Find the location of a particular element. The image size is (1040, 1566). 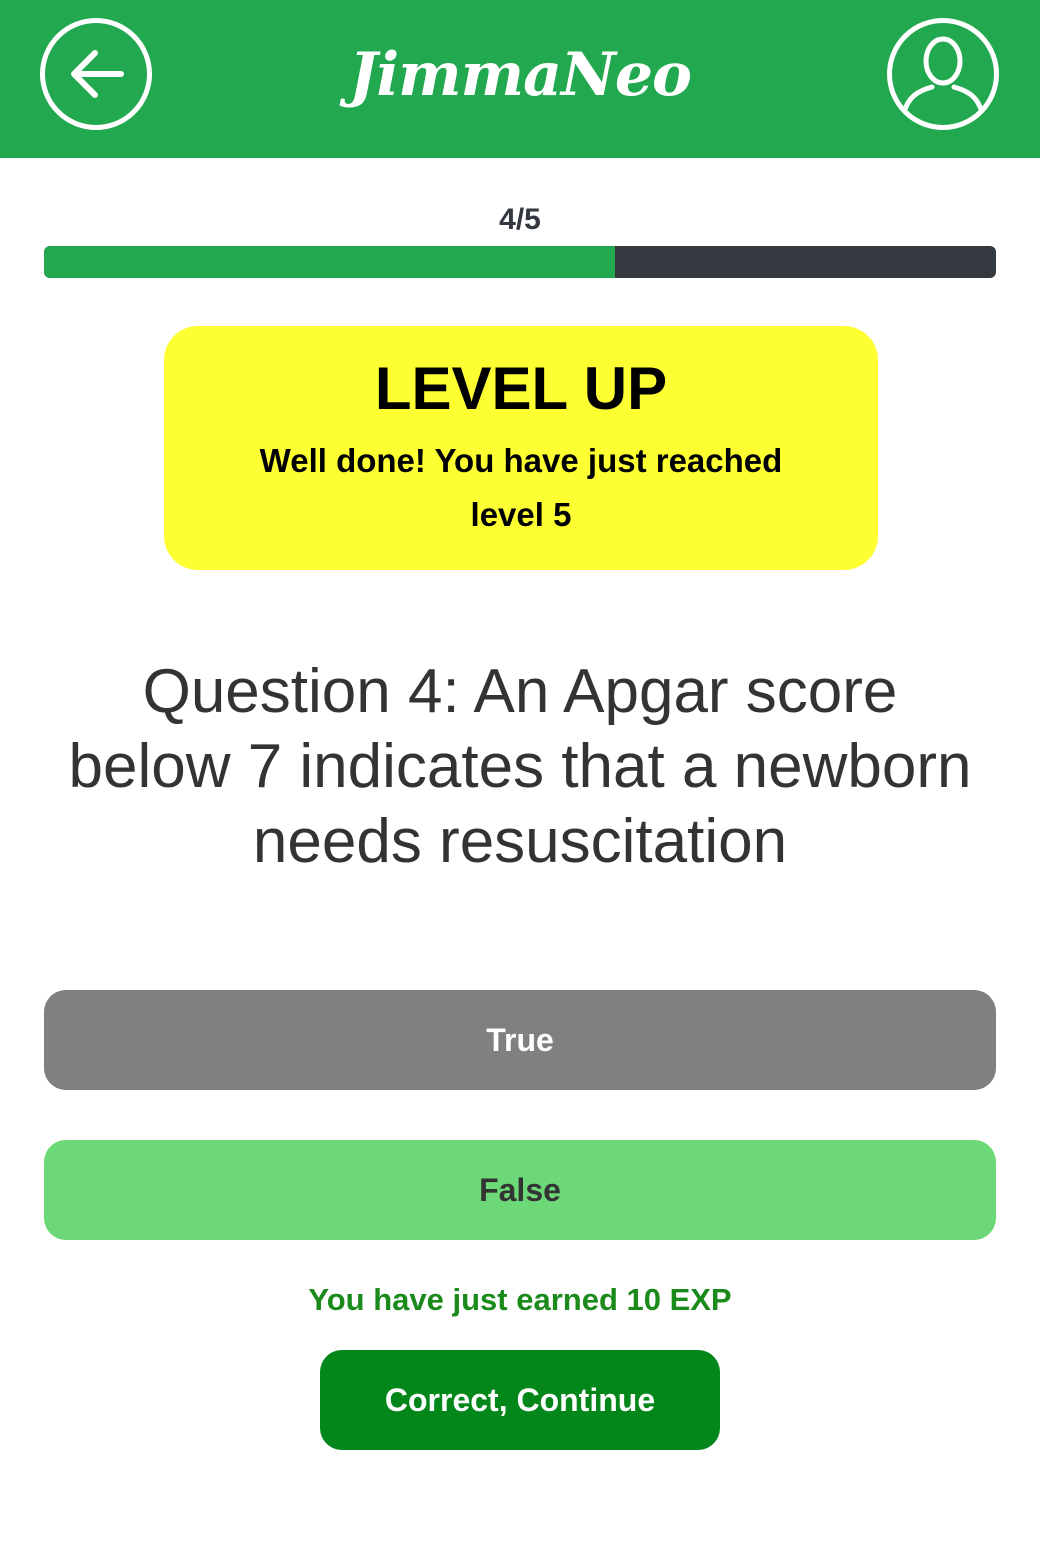

answer-label: False is located at coordinates (520, 1189).